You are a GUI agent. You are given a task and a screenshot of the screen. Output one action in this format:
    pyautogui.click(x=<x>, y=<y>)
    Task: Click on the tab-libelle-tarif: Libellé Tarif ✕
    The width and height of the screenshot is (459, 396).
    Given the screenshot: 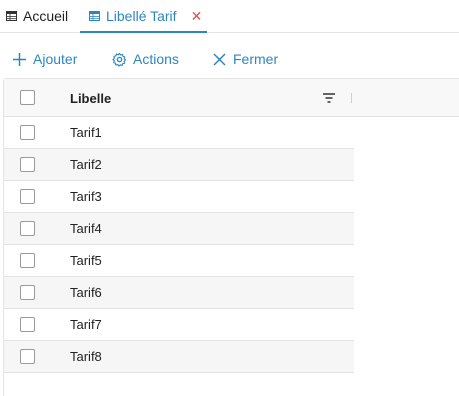 What is the action you would take?
    pyautogui.click(x=143, y=16)
    